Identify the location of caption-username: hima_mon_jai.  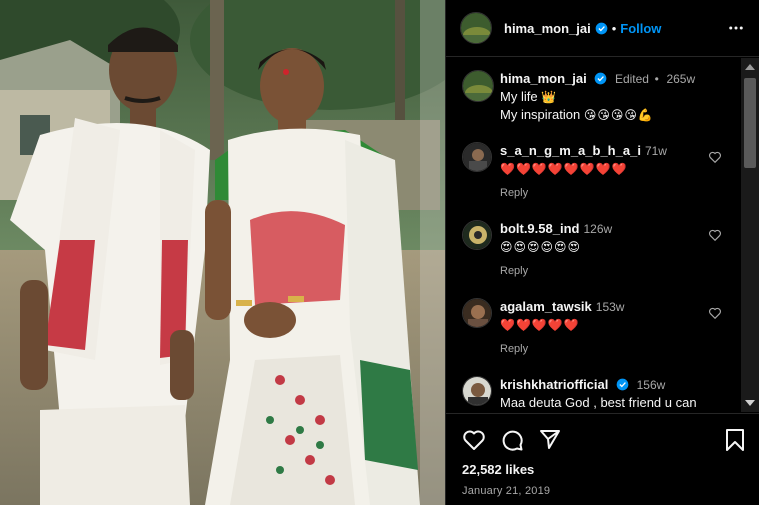
(543, 78).